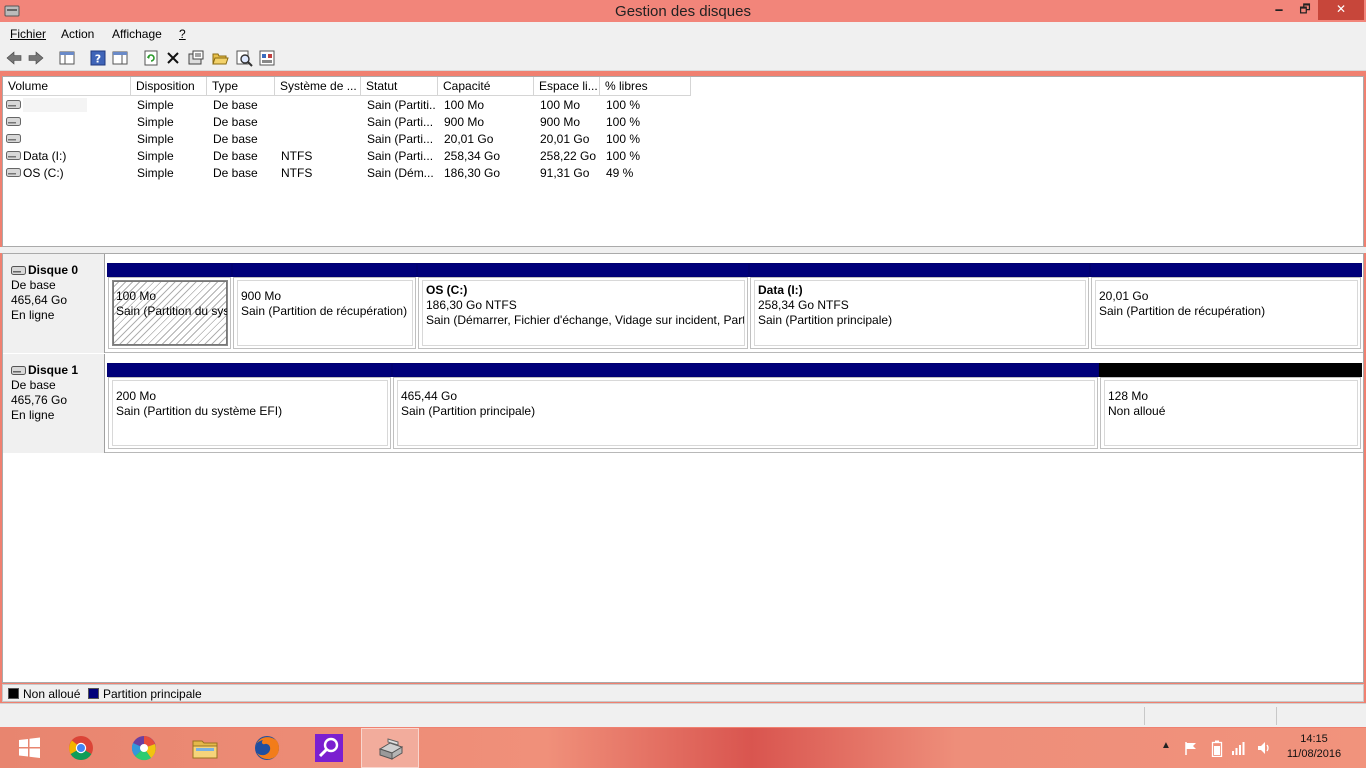 Image resolution: width=1366 pixels, height=768 pixels. I want to click on search-app-icon, so click(329, 748).